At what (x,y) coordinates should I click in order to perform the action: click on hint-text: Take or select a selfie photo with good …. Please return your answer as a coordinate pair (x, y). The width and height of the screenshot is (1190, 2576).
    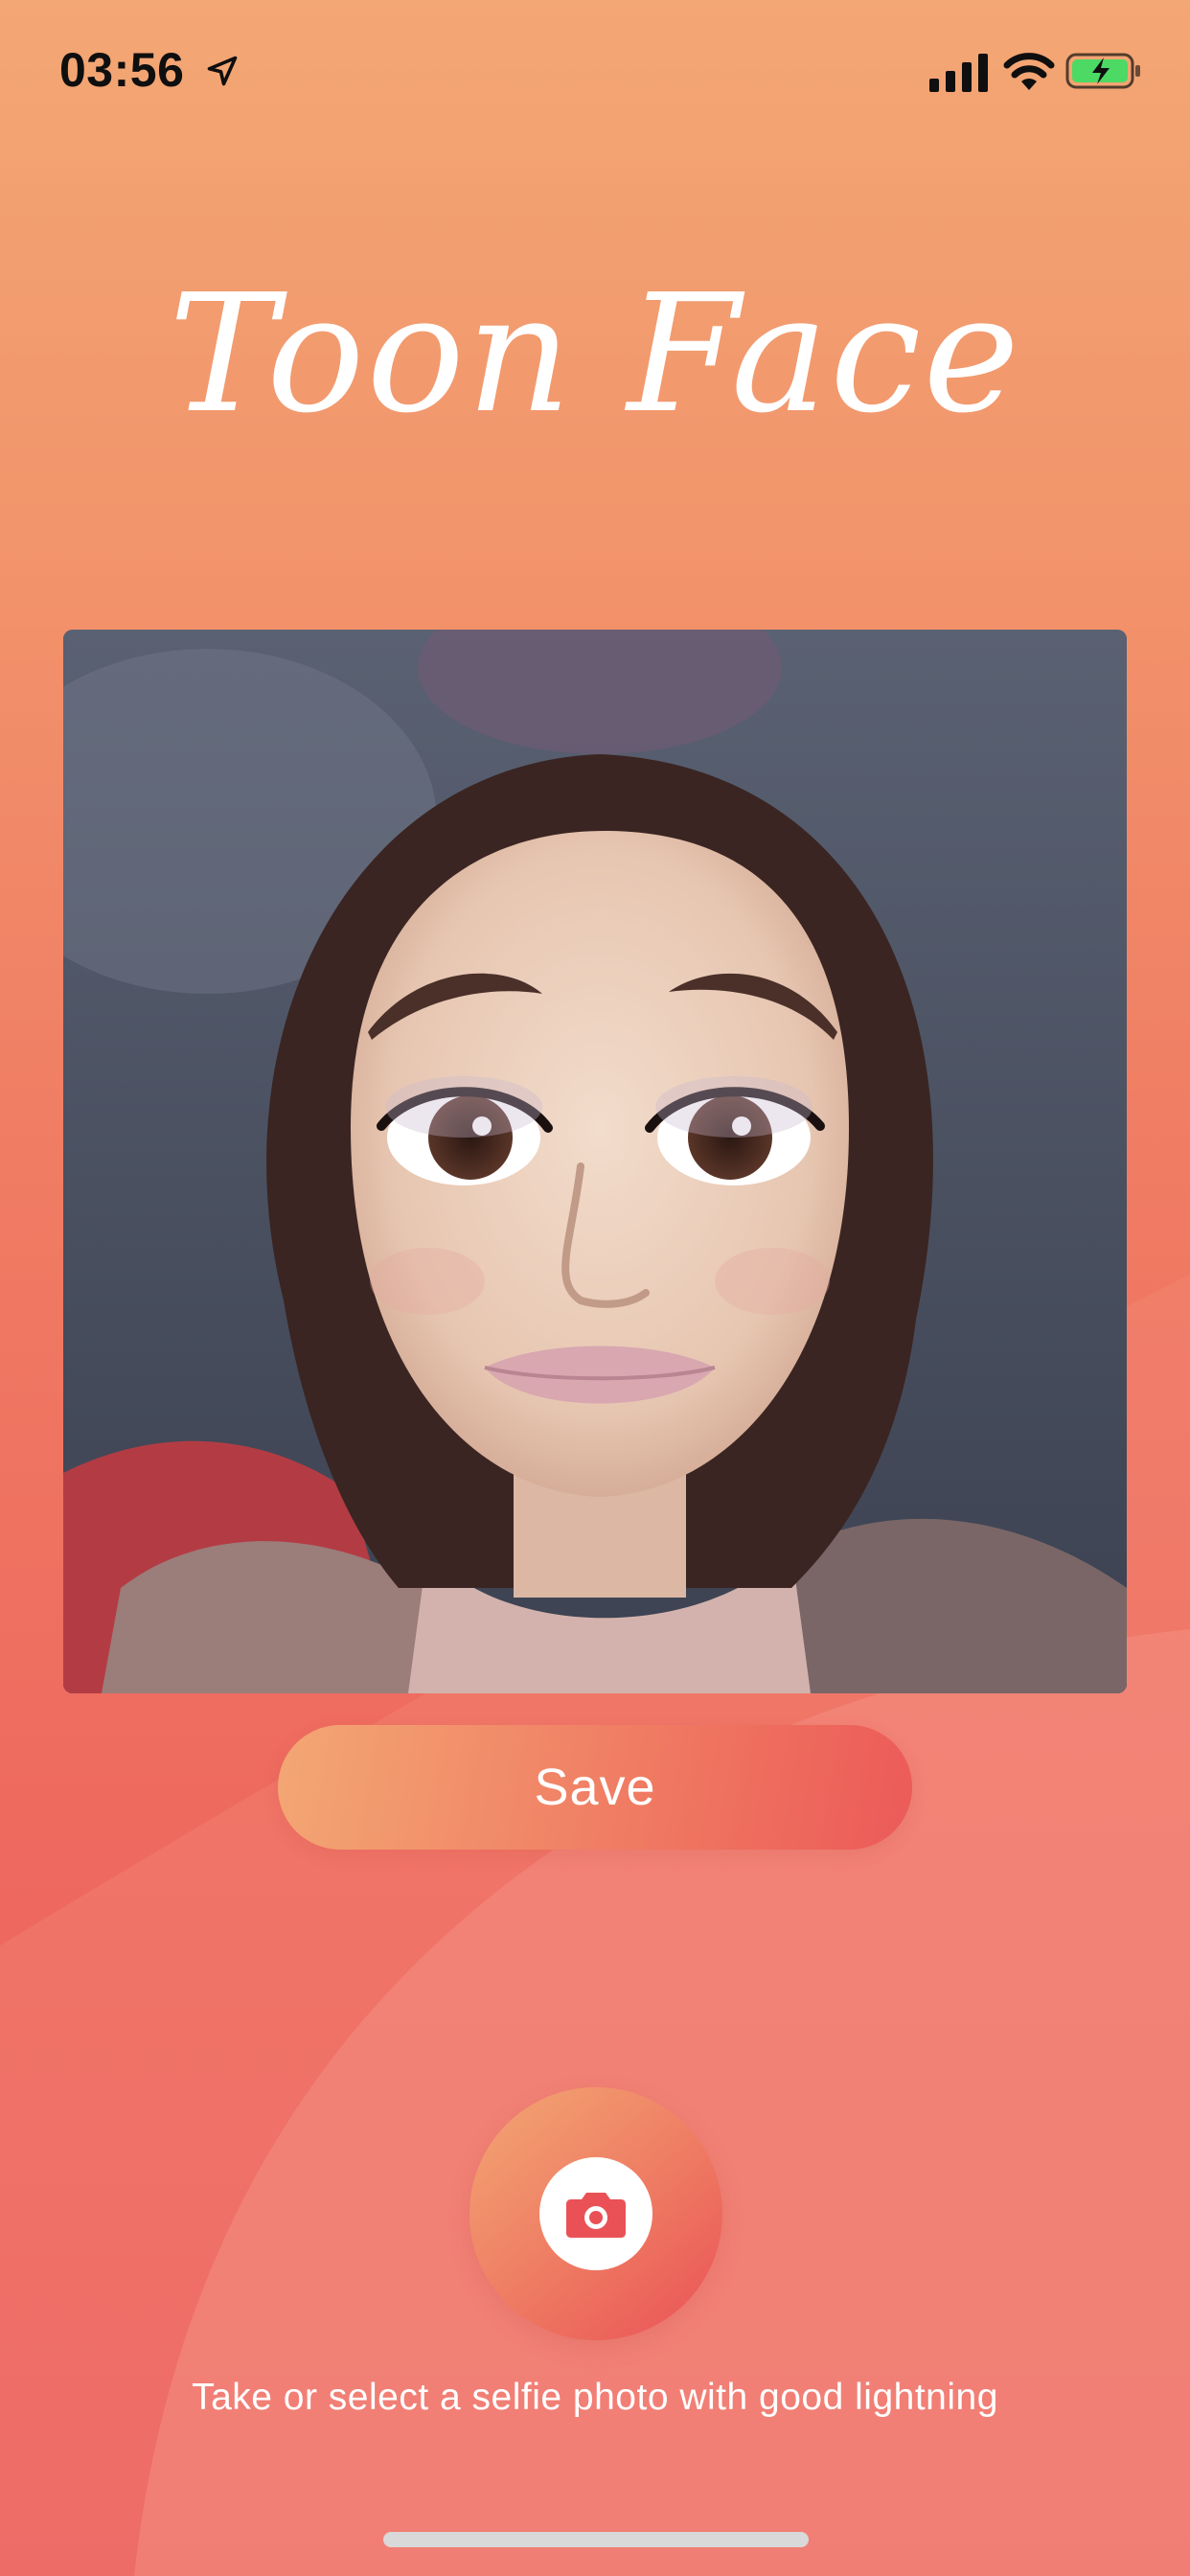
    Looking at the image, I should click on (595, 2397).